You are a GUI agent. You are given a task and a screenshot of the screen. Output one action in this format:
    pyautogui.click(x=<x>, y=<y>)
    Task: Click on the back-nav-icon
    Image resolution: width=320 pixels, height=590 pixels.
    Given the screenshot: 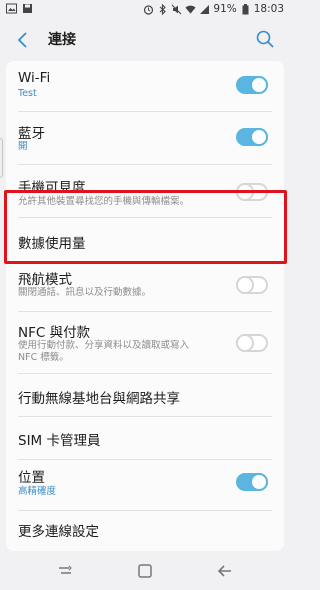 What is the action you would take?
    pyautogui.click(x=225, y=571)
    